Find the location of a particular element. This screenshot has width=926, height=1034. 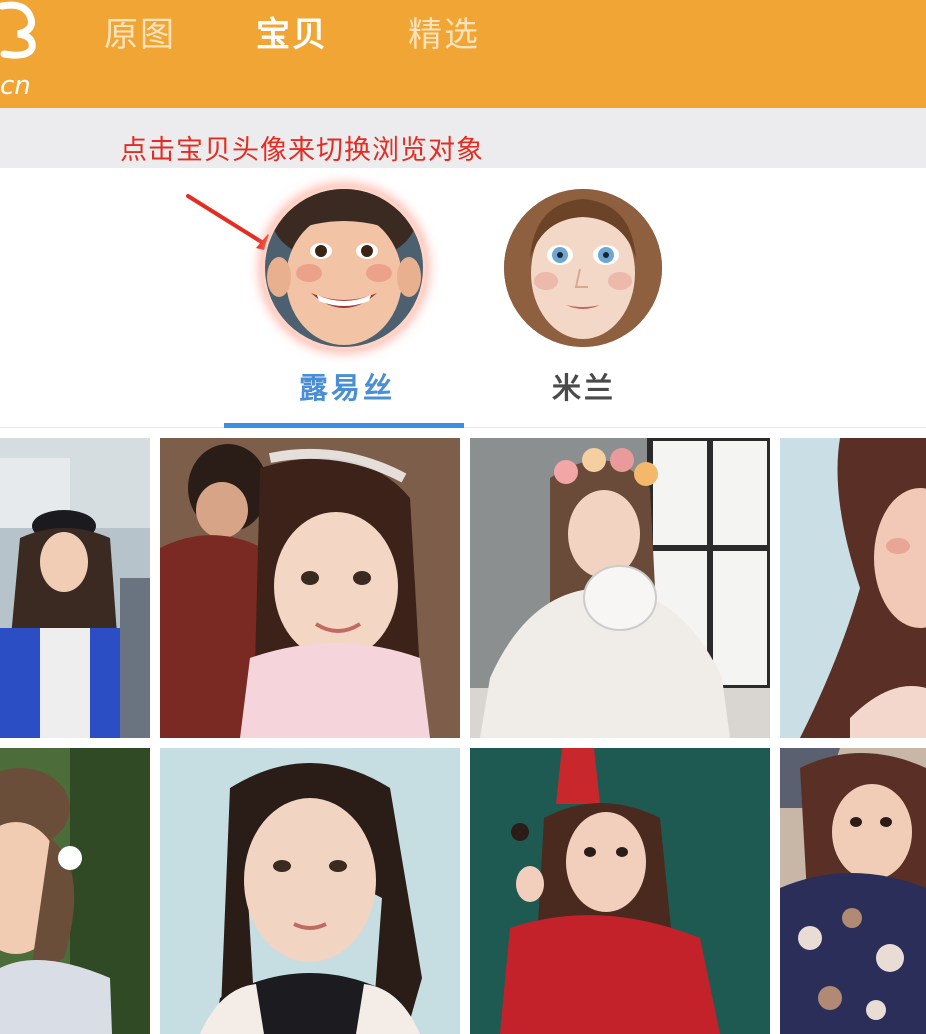

app-header: cn 原图 宝贝 精选 is located at coordinates (463, 54).